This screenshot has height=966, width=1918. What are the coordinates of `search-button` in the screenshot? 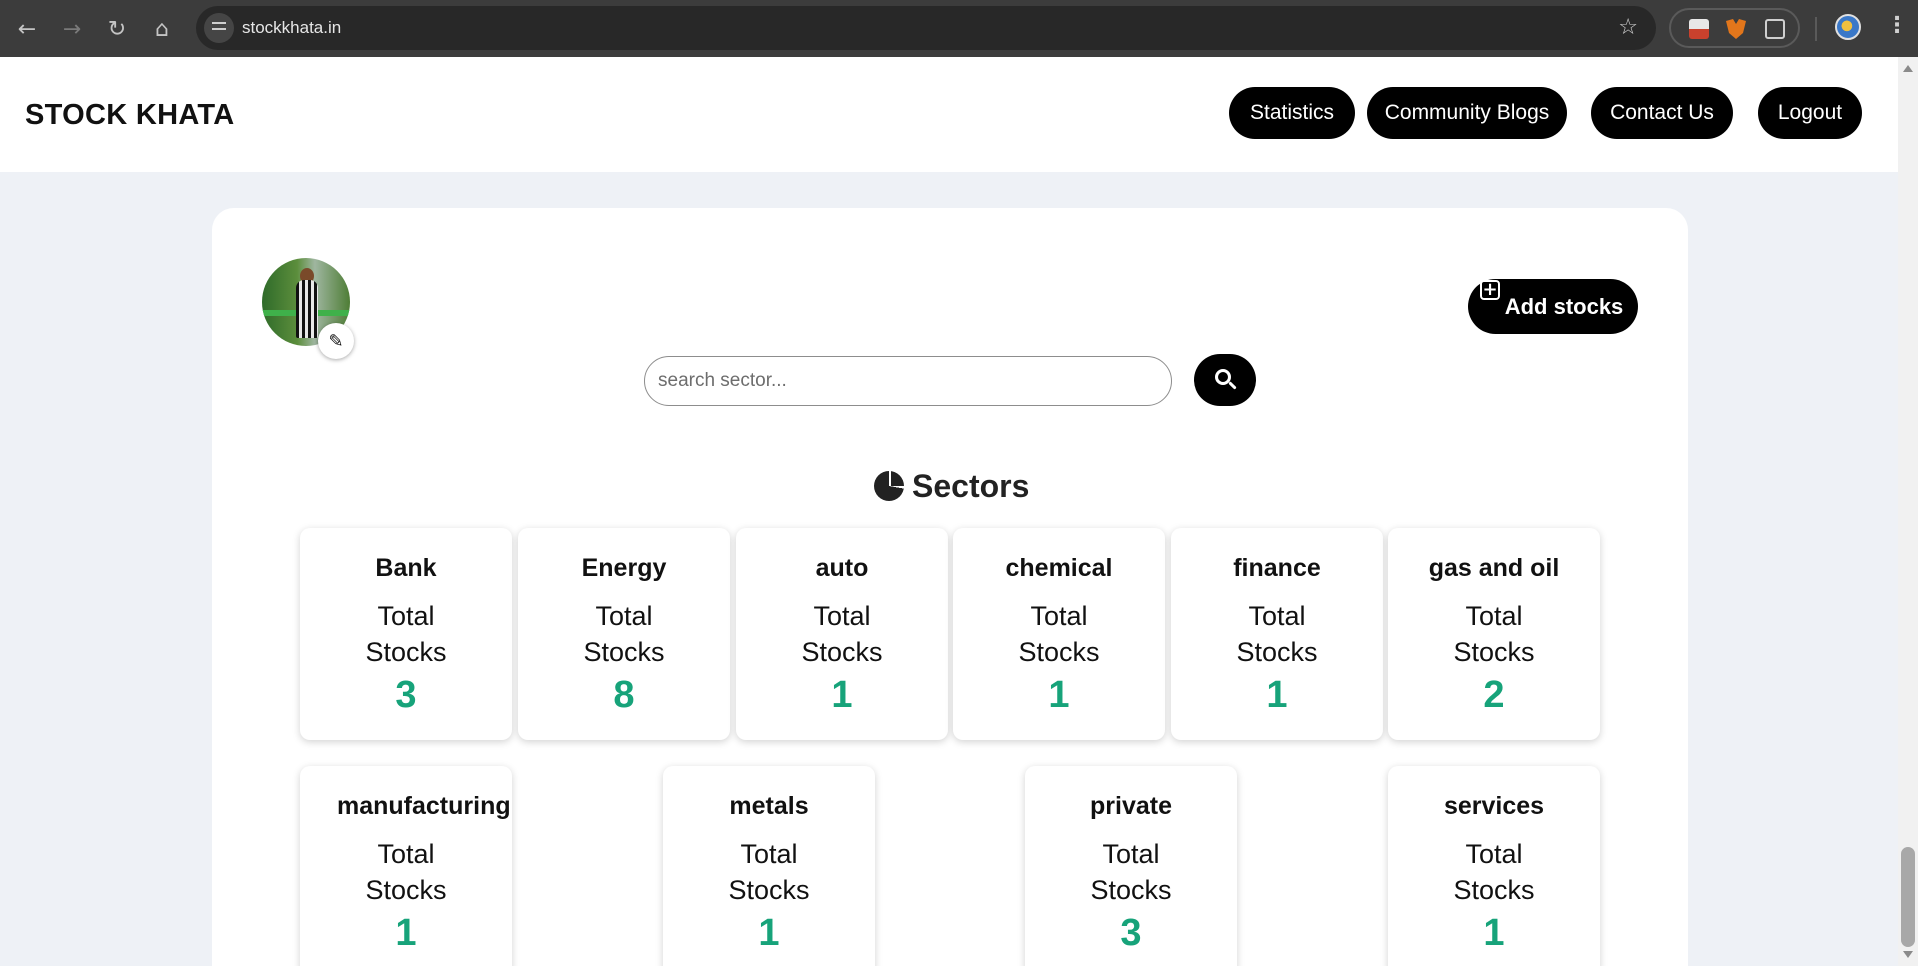 It's located at (1225, 380).